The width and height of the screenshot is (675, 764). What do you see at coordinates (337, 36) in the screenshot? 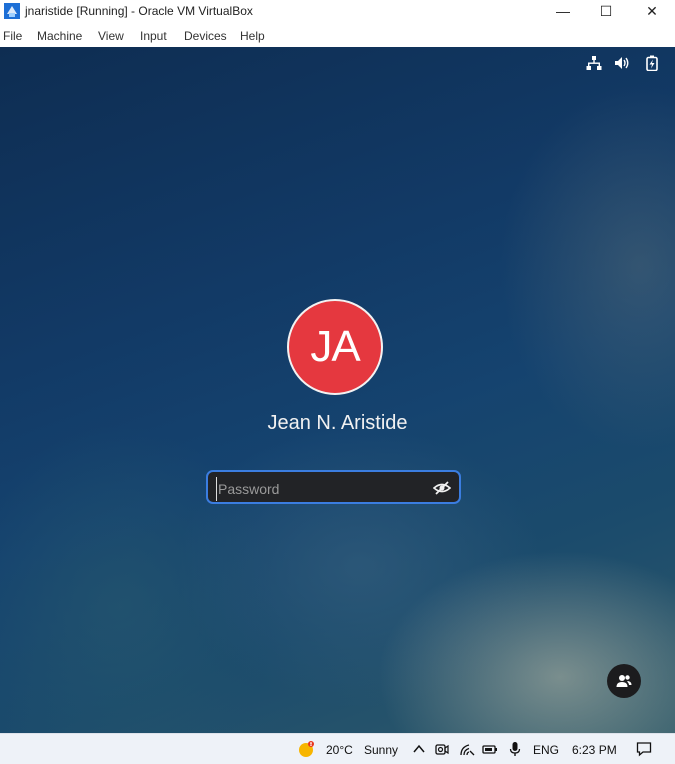
I see `menu-bar: File Machine View Input Devices Help` at bounding box center [337, 36].